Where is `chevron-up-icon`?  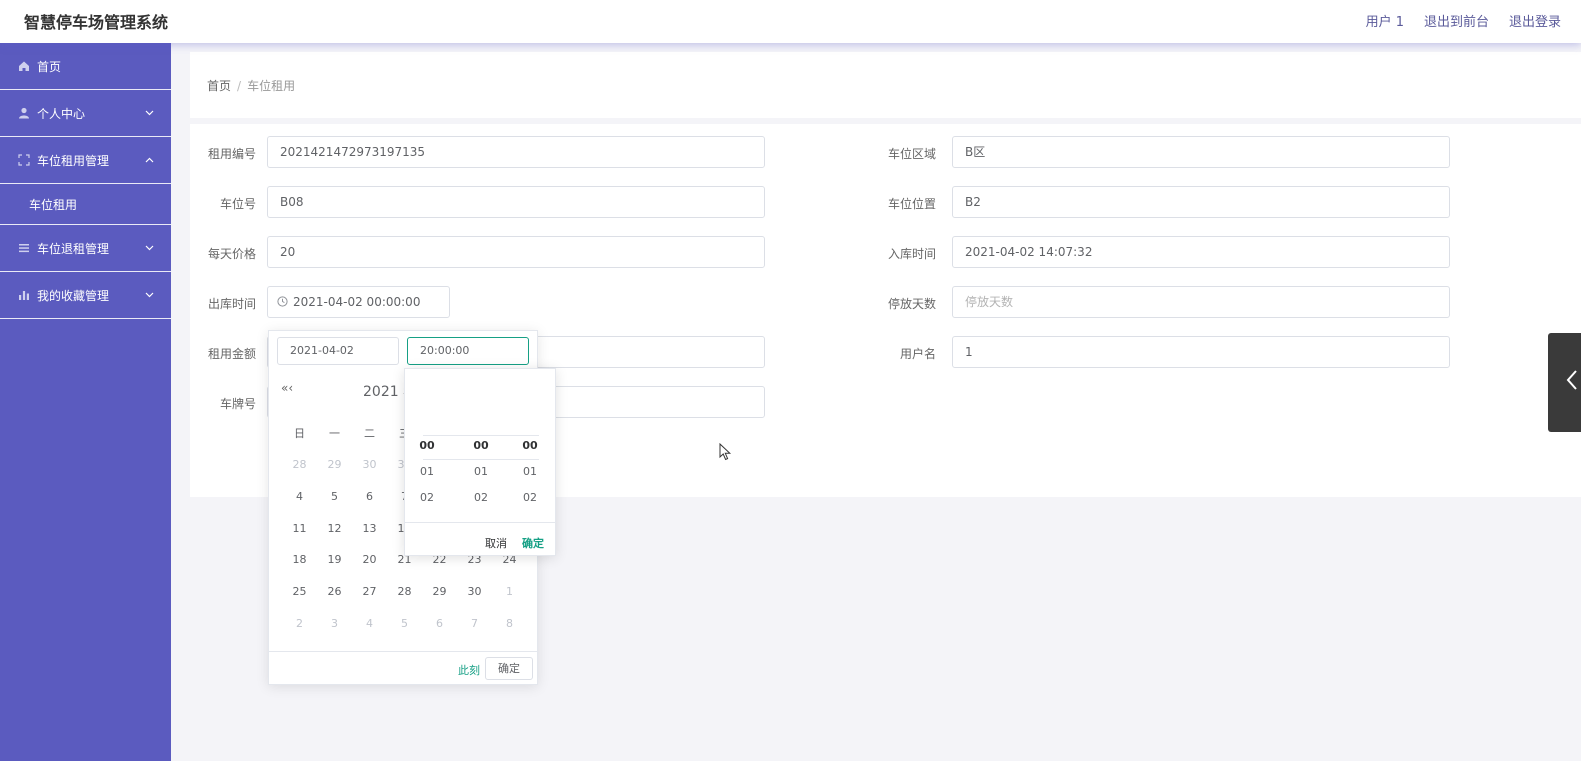 chevron-up-icon is located at coordinates (149, 160).